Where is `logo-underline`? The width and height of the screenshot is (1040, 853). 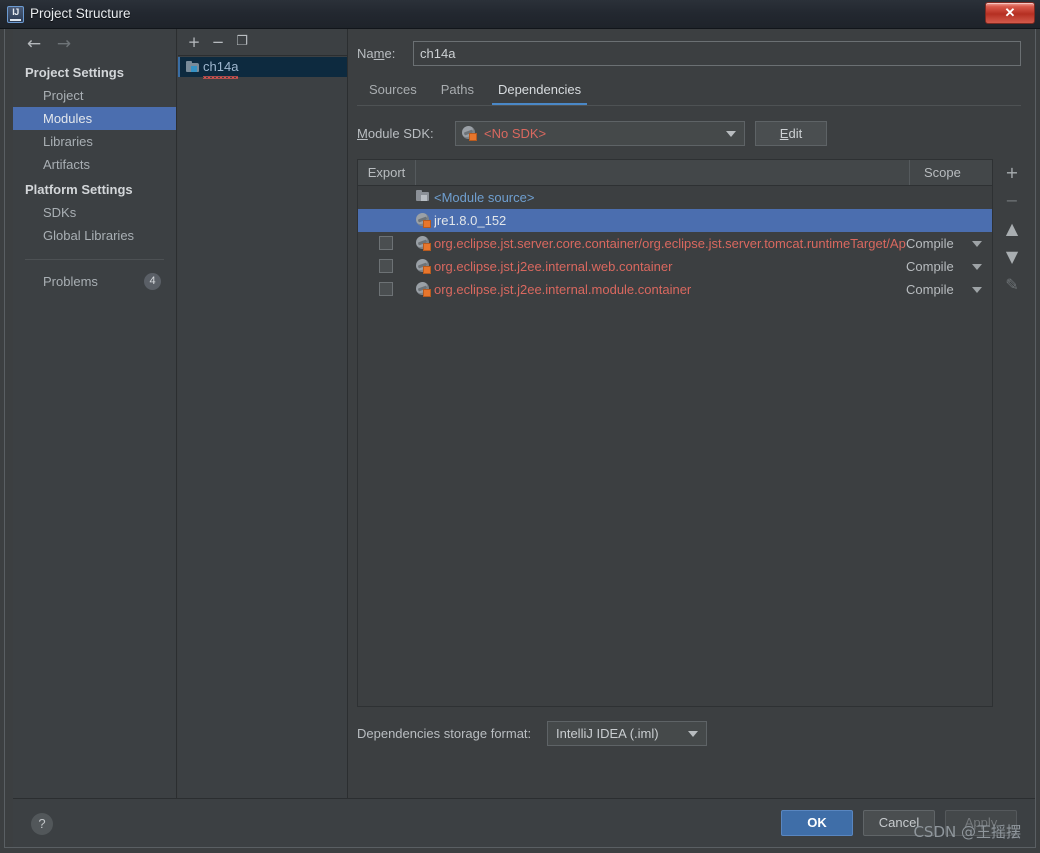
logo-underline is located at coordinates (15, 20).